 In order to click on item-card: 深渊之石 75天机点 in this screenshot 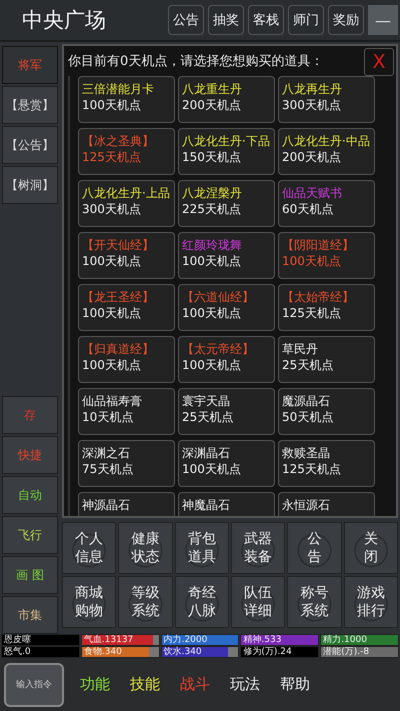, I will do `click(126, 463)`.